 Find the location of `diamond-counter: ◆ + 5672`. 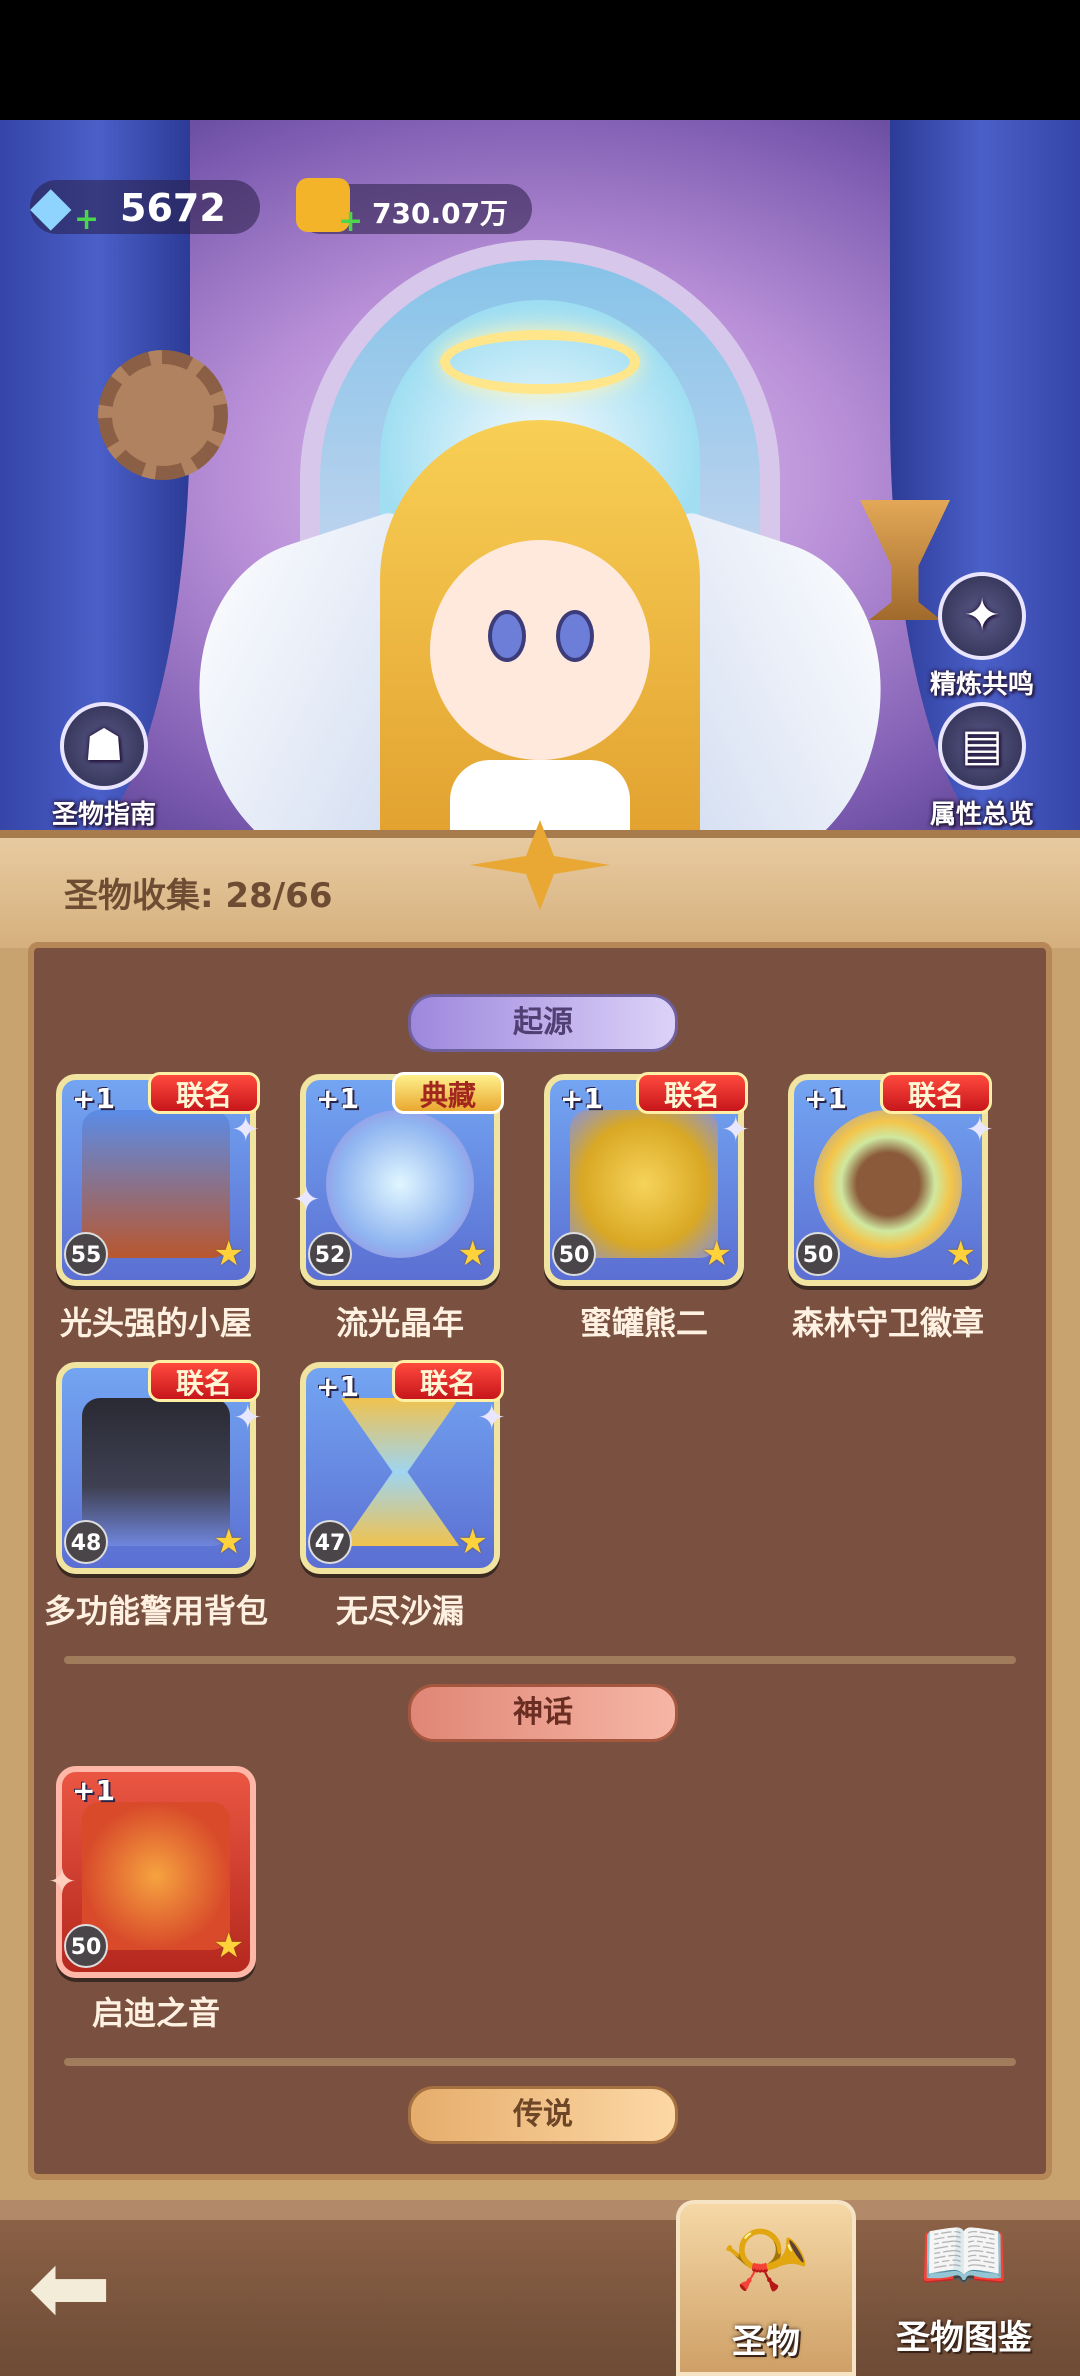

diamond-counter: ◆ + 5672 is located at coordinates (145, 205).